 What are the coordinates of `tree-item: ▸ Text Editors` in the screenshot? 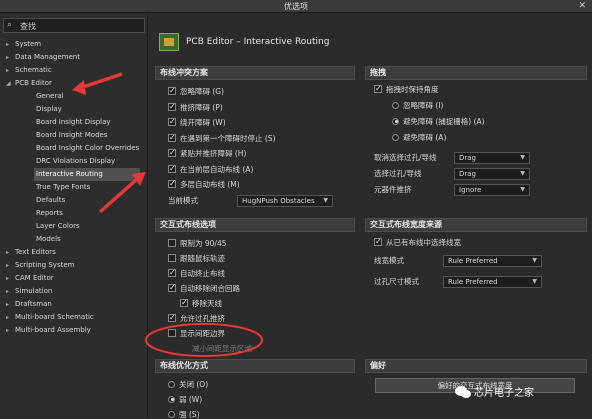 It's located at (76, 252).